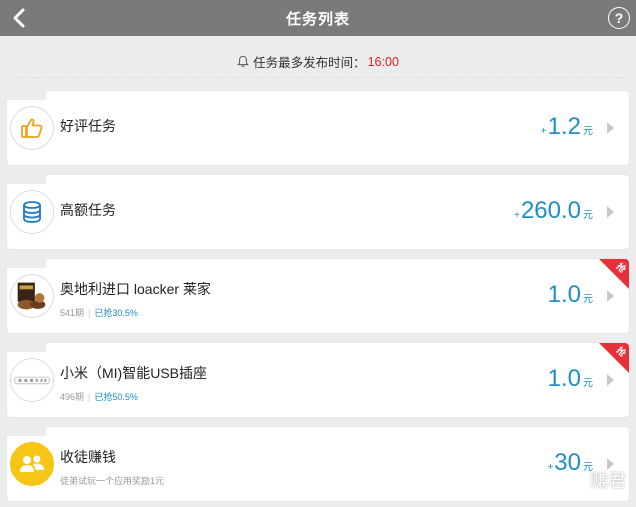  I want to click on thumbs-up-icon, so click(32, 128).